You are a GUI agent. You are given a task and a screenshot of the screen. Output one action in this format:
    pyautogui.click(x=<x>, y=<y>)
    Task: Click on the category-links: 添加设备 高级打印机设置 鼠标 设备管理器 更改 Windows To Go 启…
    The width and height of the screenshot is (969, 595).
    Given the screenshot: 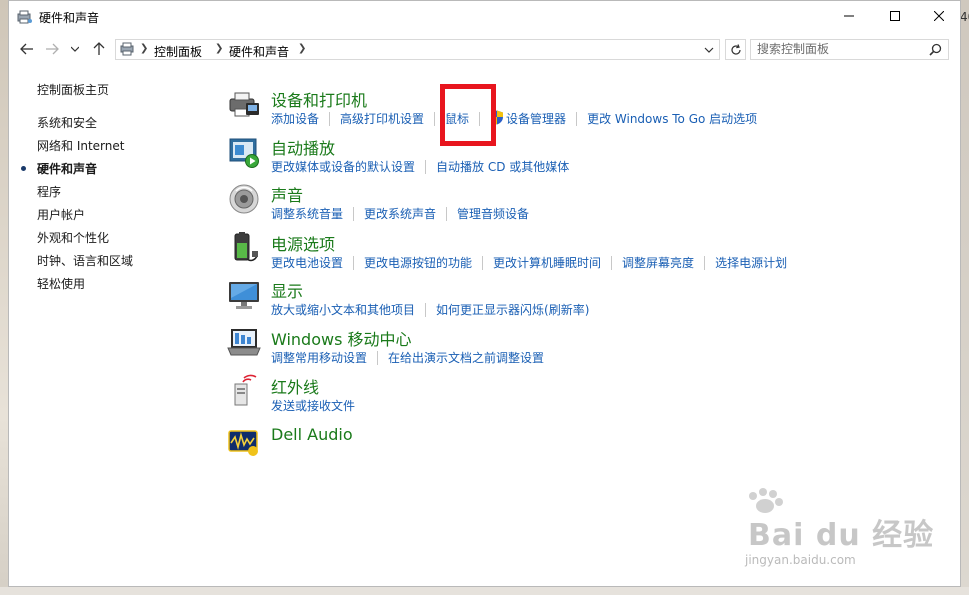 What is the action you would take?
    pyautogui.click(x=514, y=118)
    